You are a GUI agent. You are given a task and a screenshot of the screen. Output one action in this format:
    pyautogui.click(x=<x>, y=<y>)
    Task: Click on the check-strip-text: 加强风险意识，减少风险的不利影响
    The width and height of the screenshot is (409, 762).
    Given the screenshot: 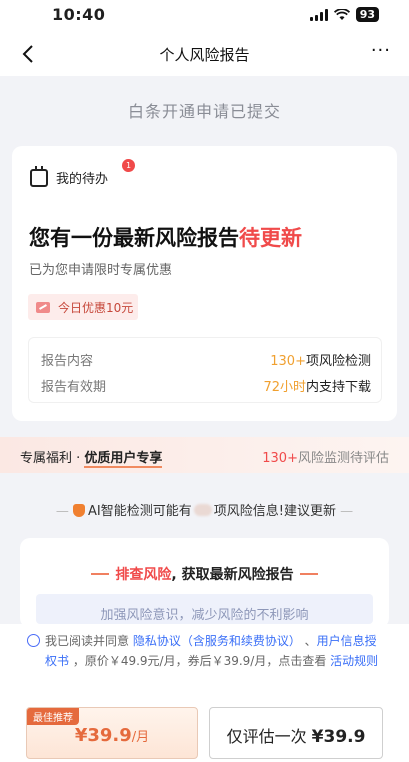 What is the action you would take?
    pyautogui.click(x=204, y=615)
    